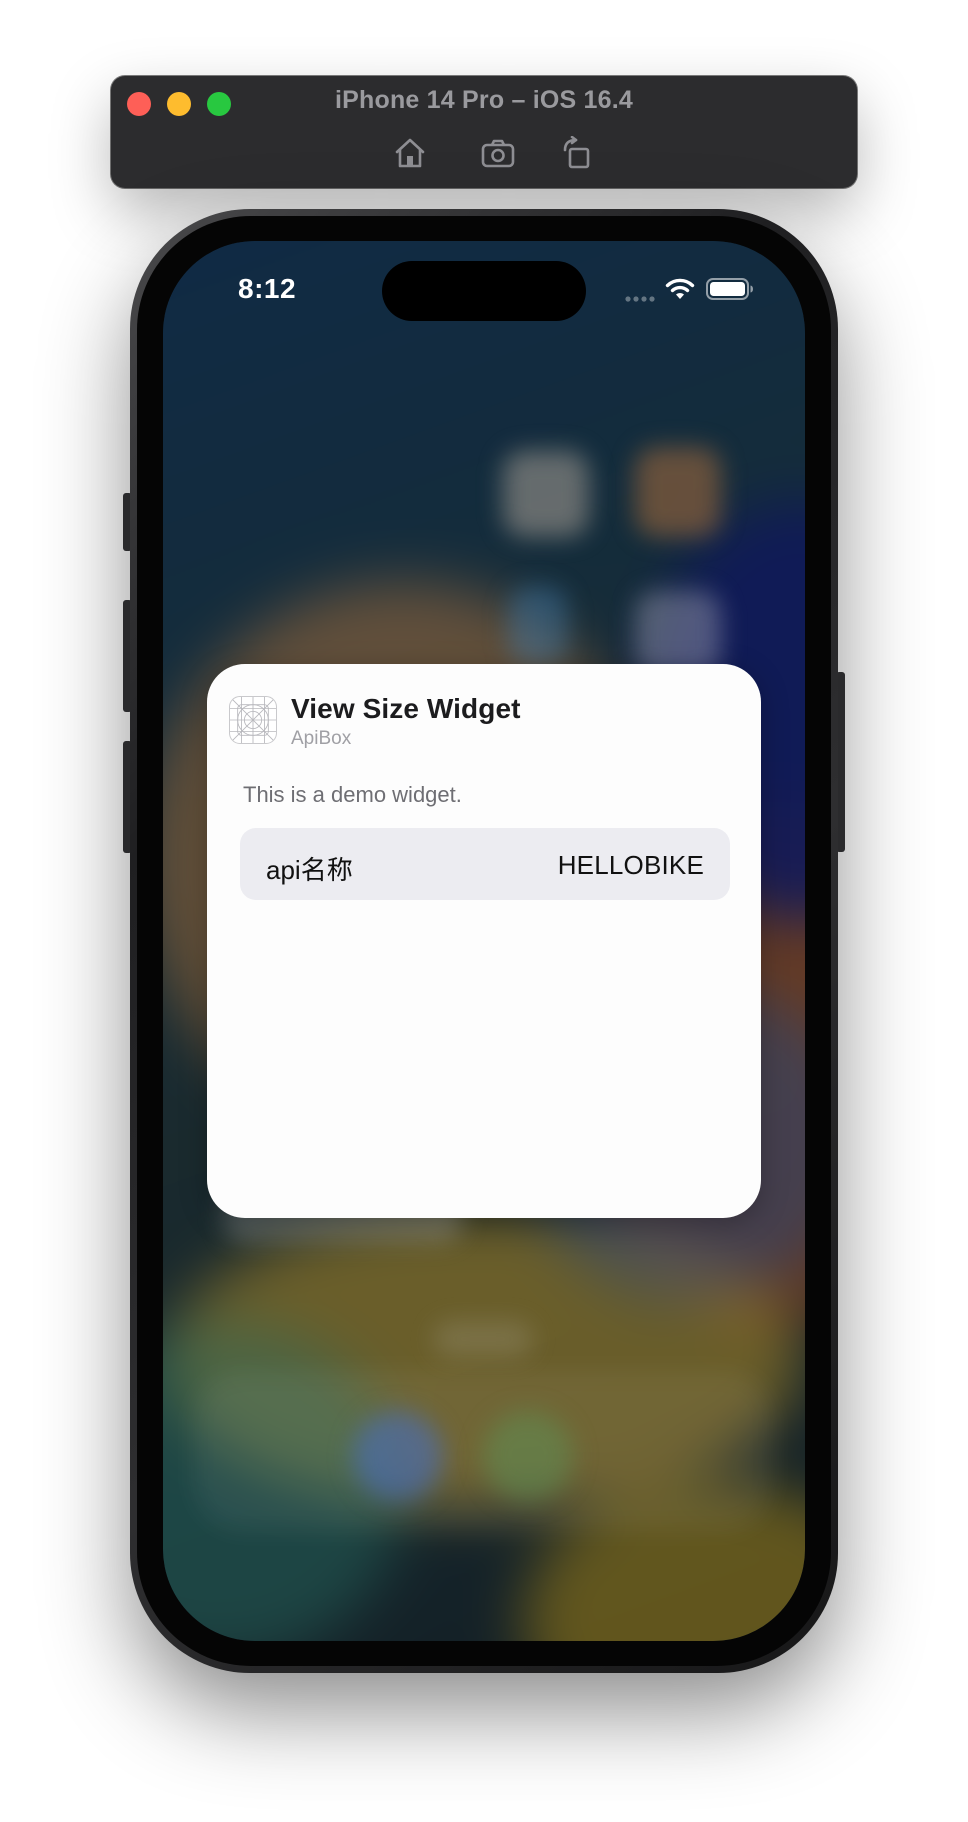 Image resolution: width=968 pixels, height=1822 pixels. I want to click on rotate-icon, so click(577, 152).